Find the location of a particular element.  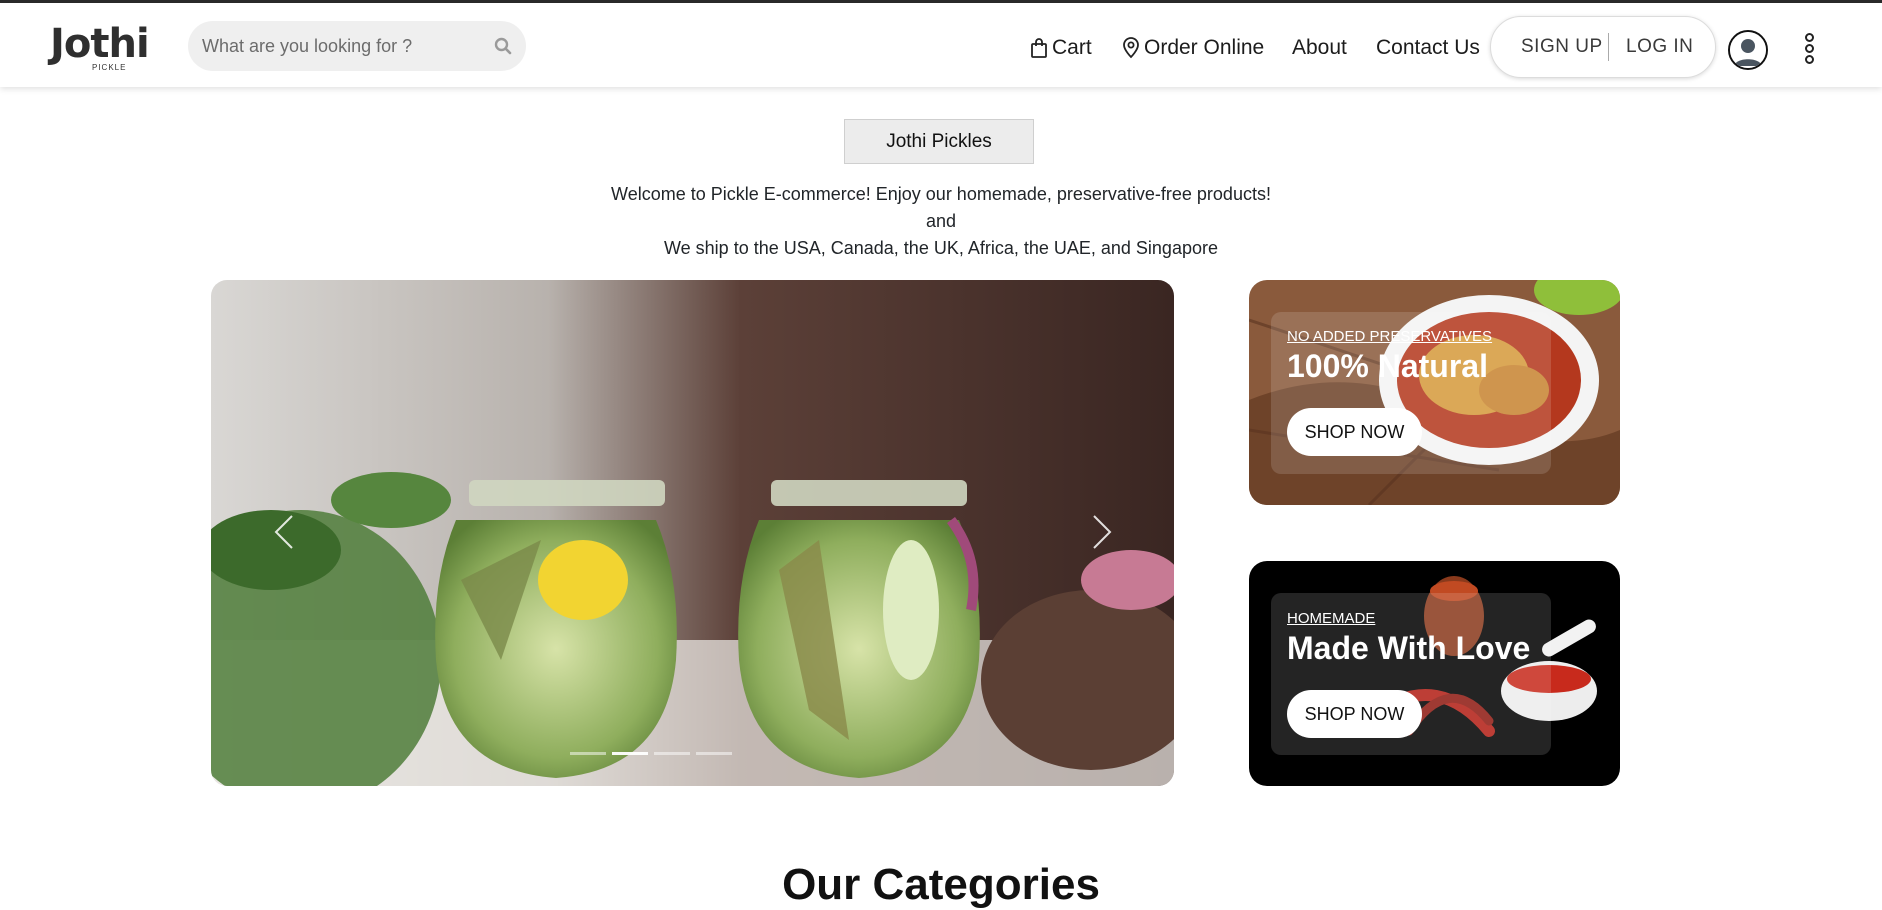

welcome-line-2: and is located at coordinates (941, 221).